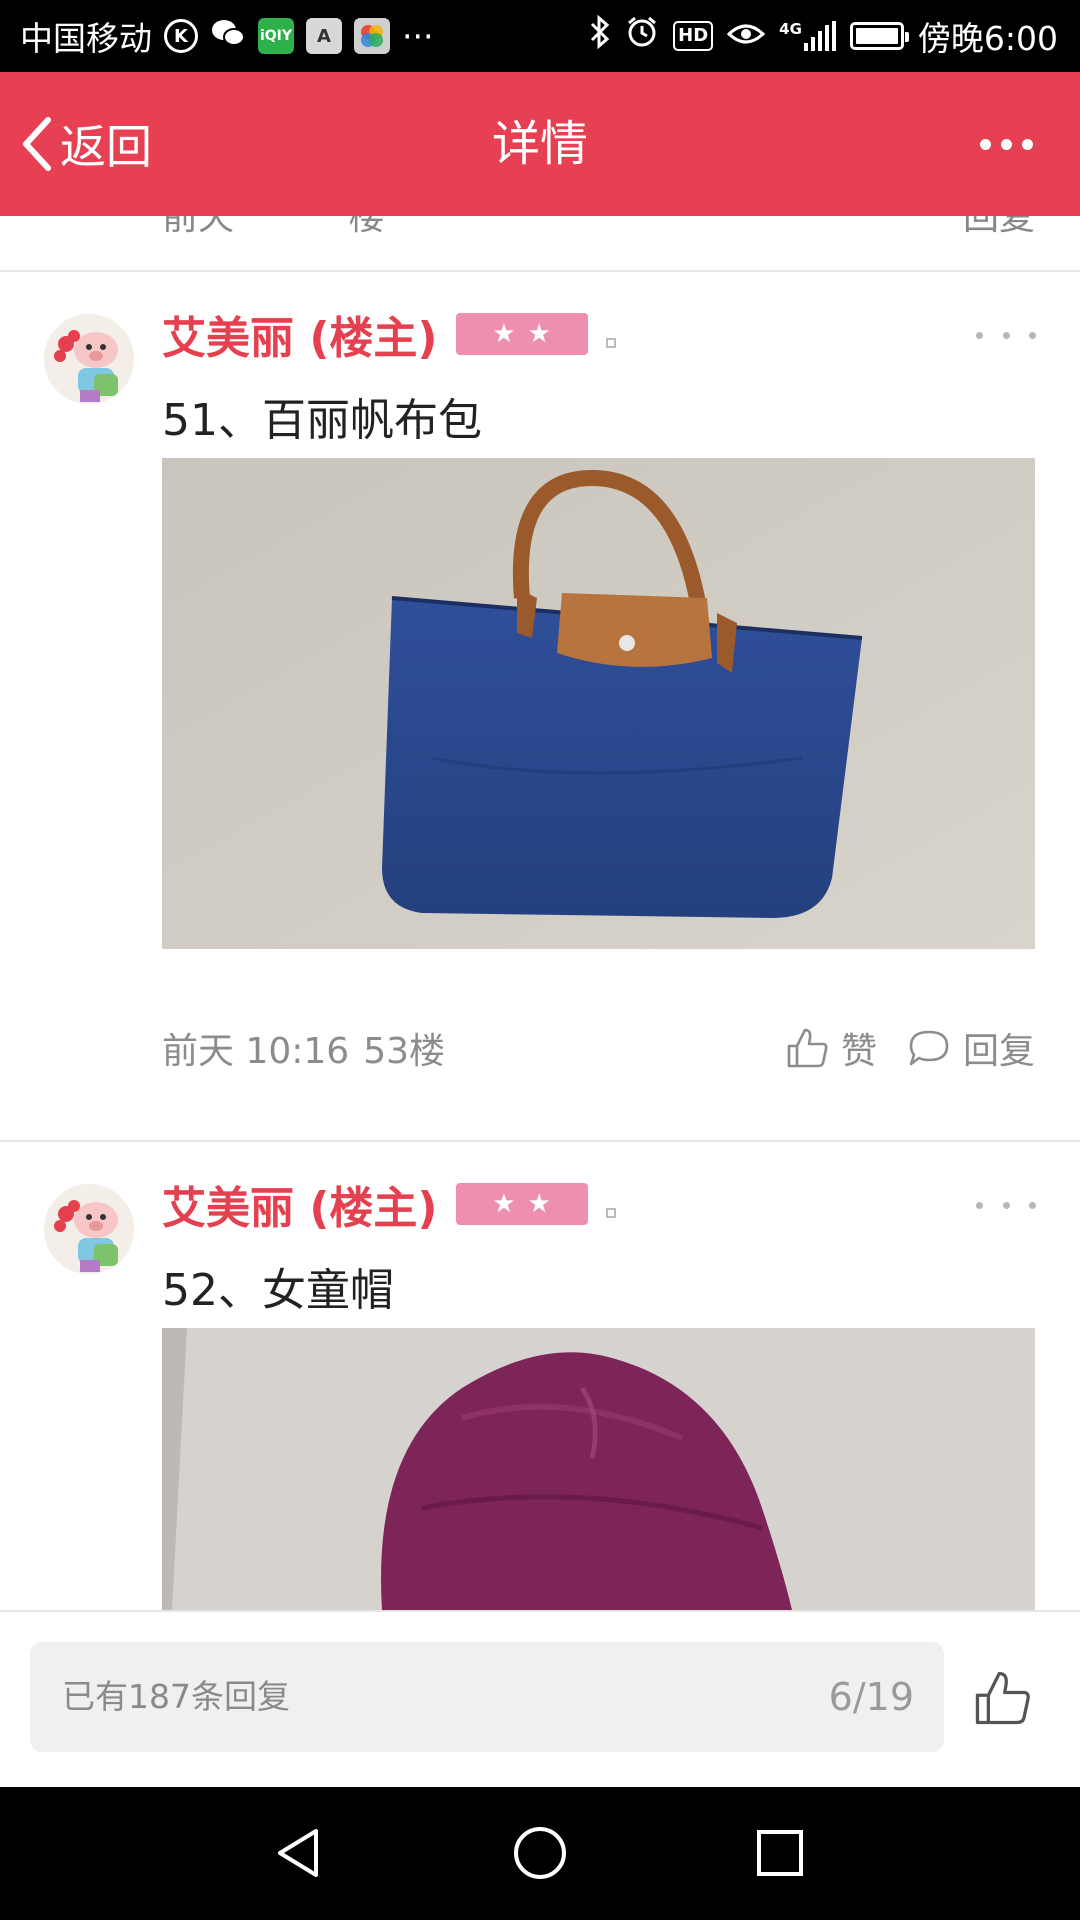 The height and width of the screenshot is (1920, 1080). Describe the element at coordinates (642, 36) in the screenshot. I see `alarm-icon` at that location.